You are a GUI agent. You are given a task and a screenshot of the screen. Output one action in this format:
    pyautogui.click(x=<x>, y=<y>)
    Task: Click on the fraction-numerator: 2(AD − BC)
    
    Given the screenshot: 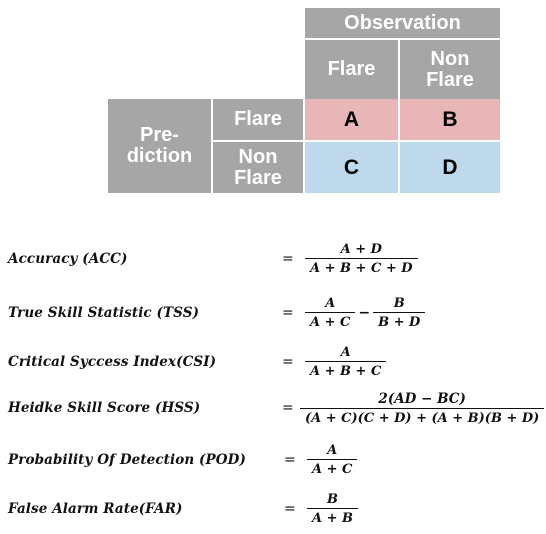 What is the action you would take?
    pyautogui.click(x=422, y=398)
    